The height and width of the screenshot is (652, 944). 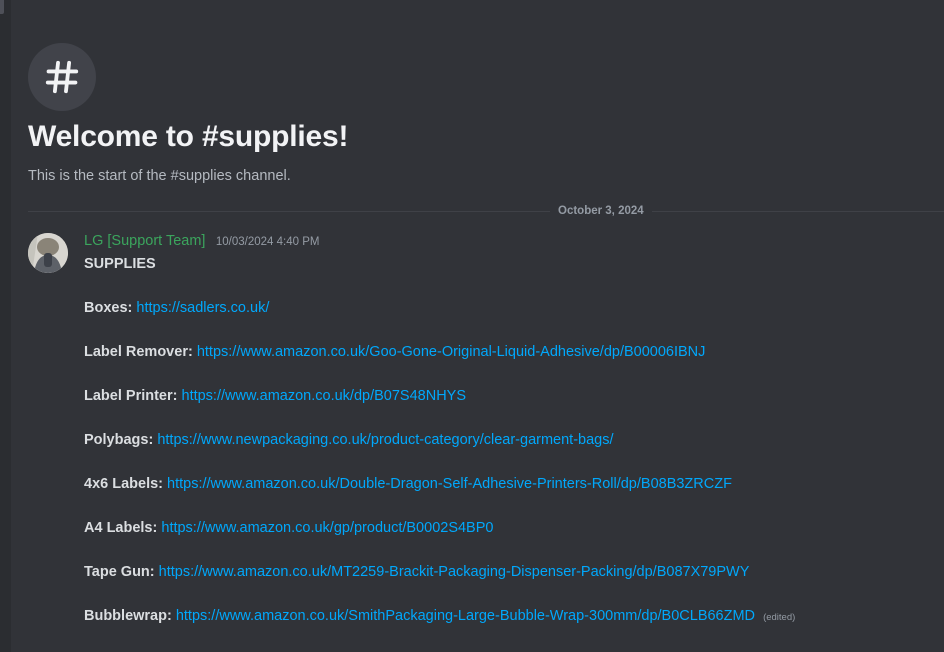 What do you see at coordinates (144, 241) in the screenshot?
I see `author-name: LG [Support Team]` at bounding box center [144, 241].